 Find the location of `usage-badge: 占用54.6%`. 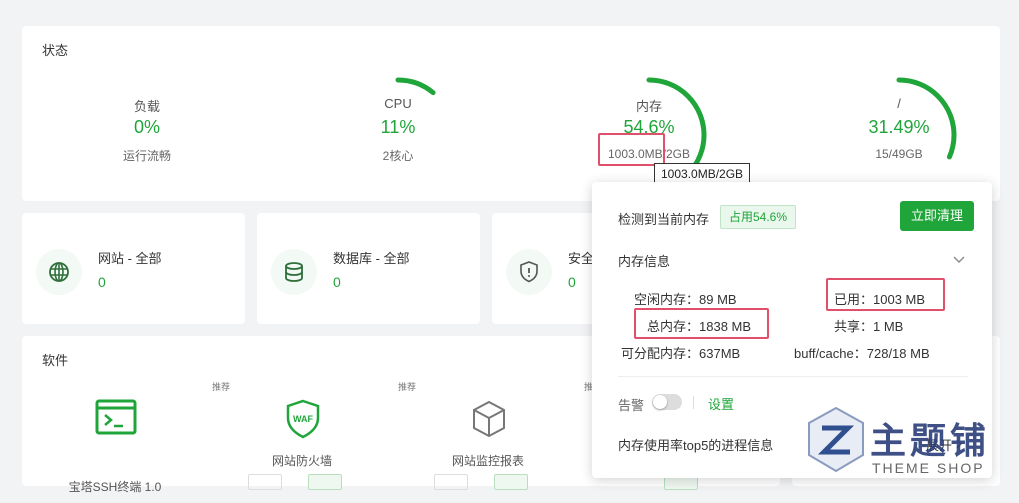

usage-badge: 占用54.6% is located at coordinates (758, 217).